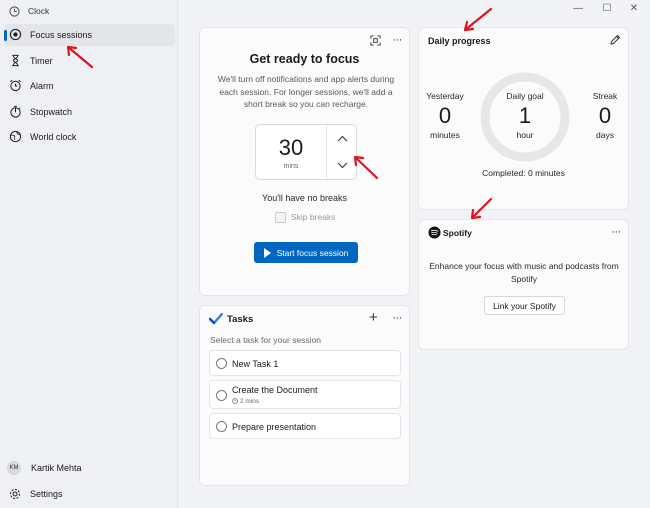 This screenshot has width=650, height=508. Describe the element at coordinates (235, 401) in the screenshot. I see `clock-icon` at that location.